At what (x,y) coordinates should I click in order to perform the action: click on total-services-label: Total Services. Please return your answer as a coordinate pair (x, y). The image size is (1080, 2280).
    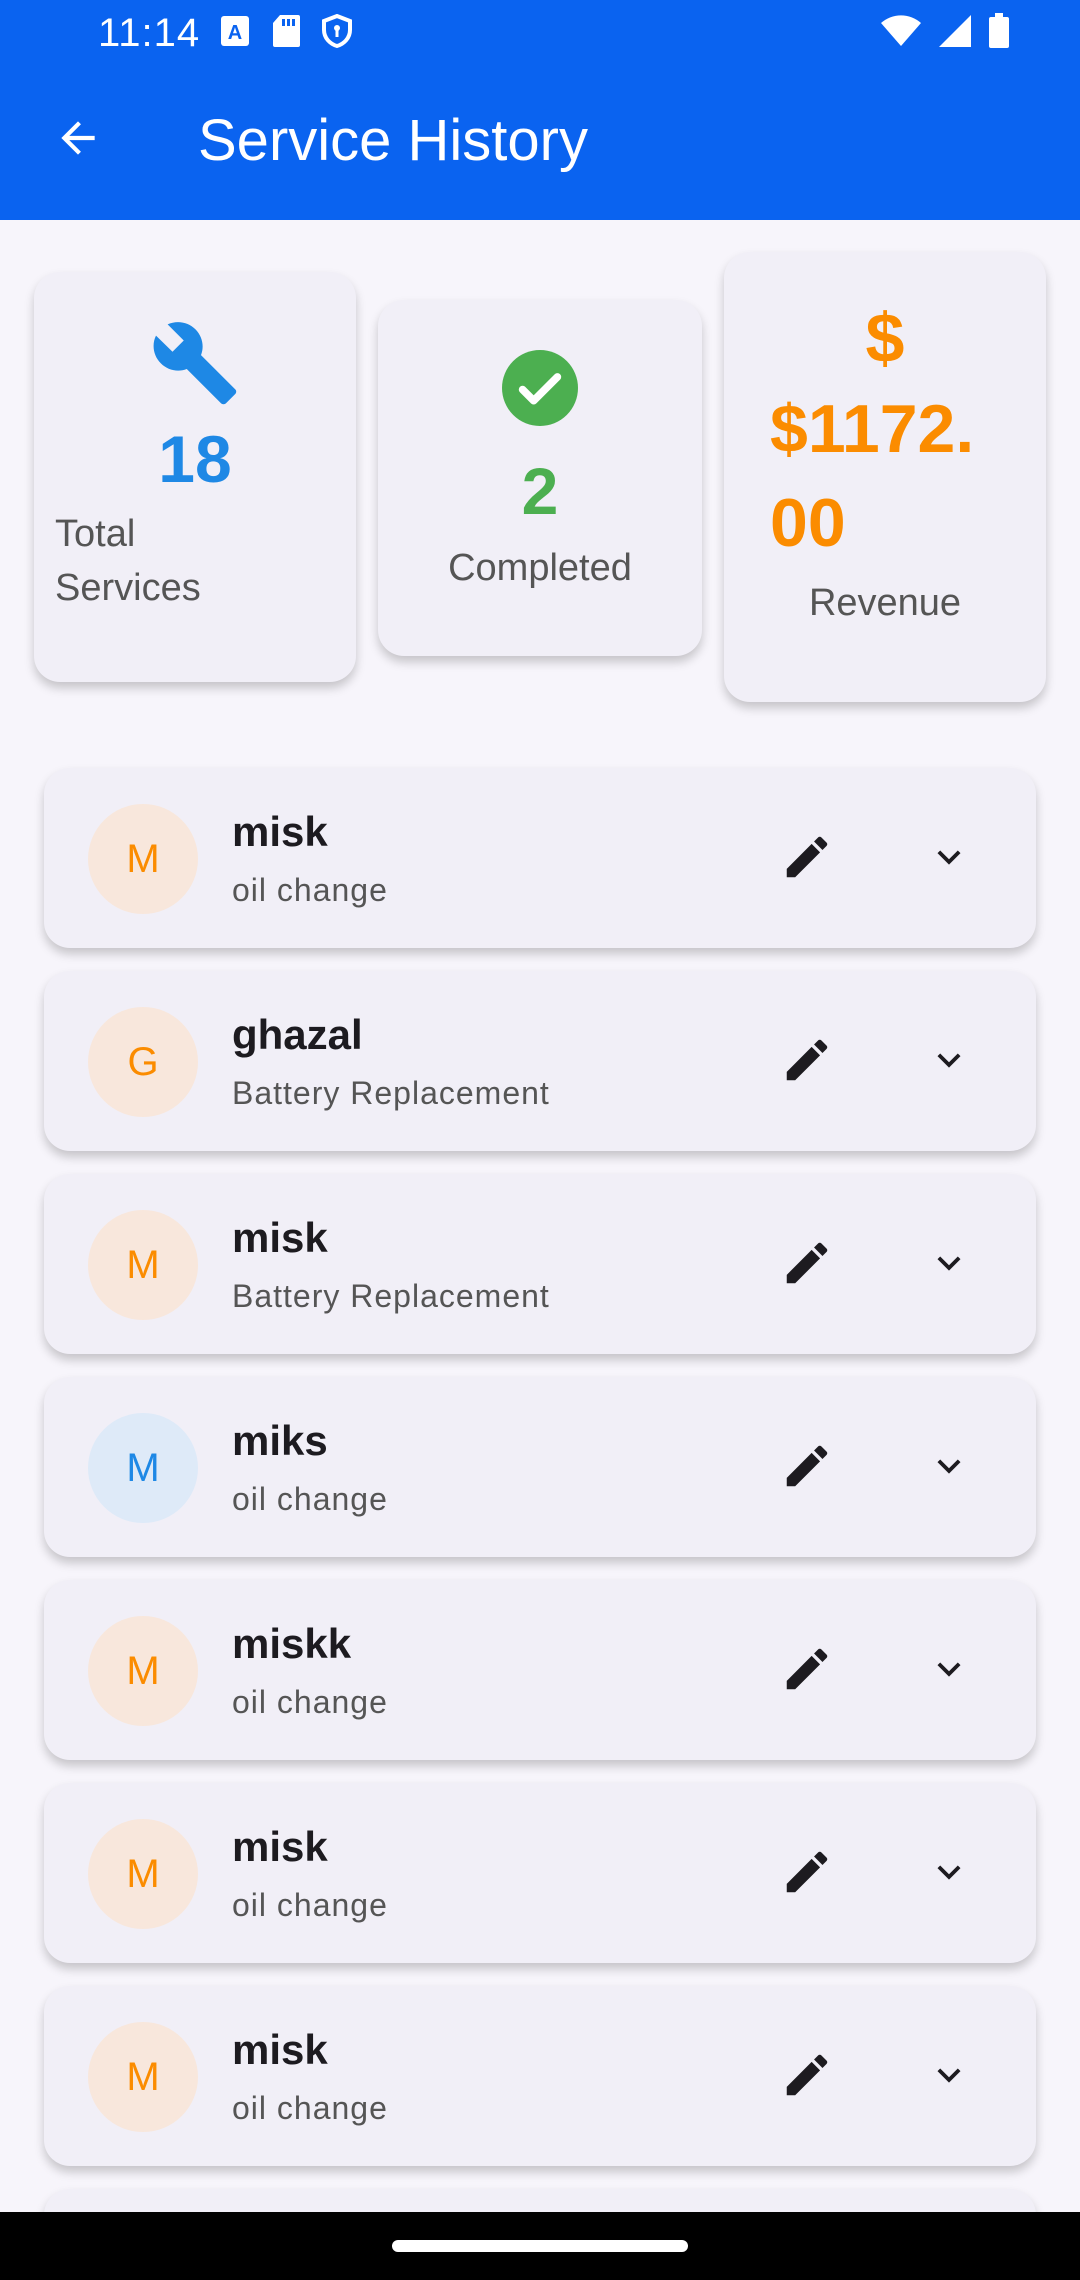
    Looking at the image, I should click on (128, 561).